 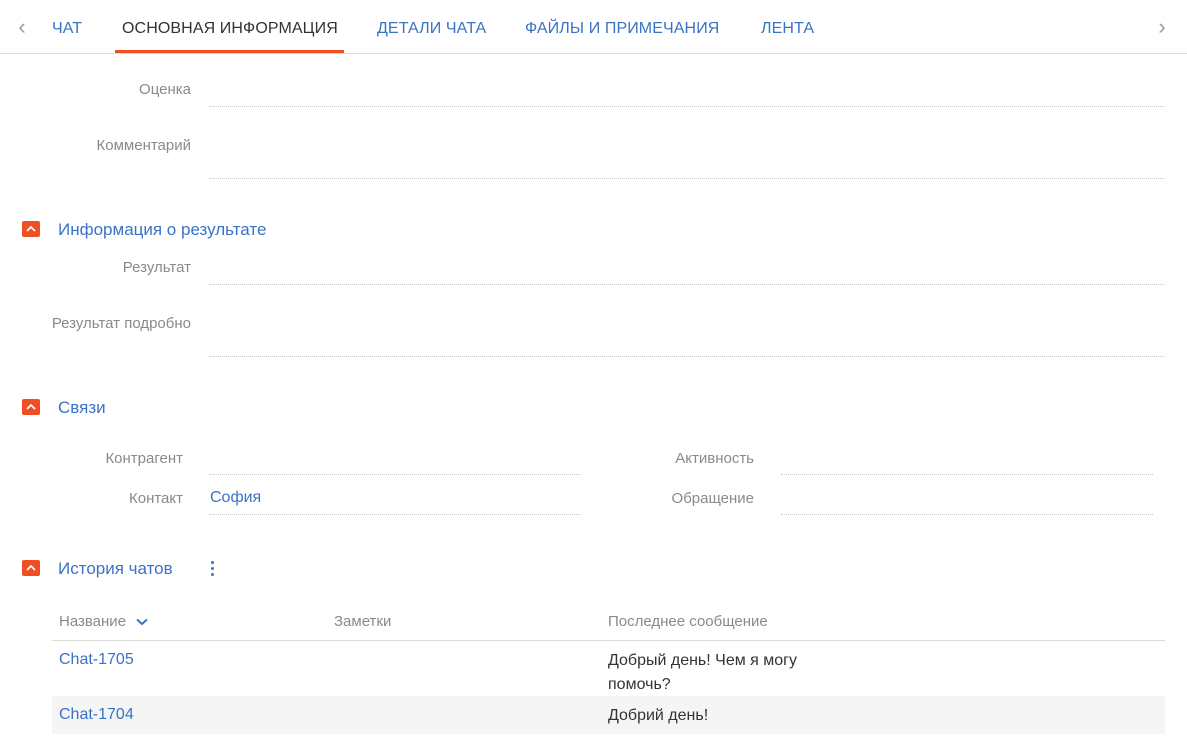 What do you see at coordinates (121, 323) in the screenshot?
I see `result-detail-label: Результат подробно` at bounding box center [121, 323].